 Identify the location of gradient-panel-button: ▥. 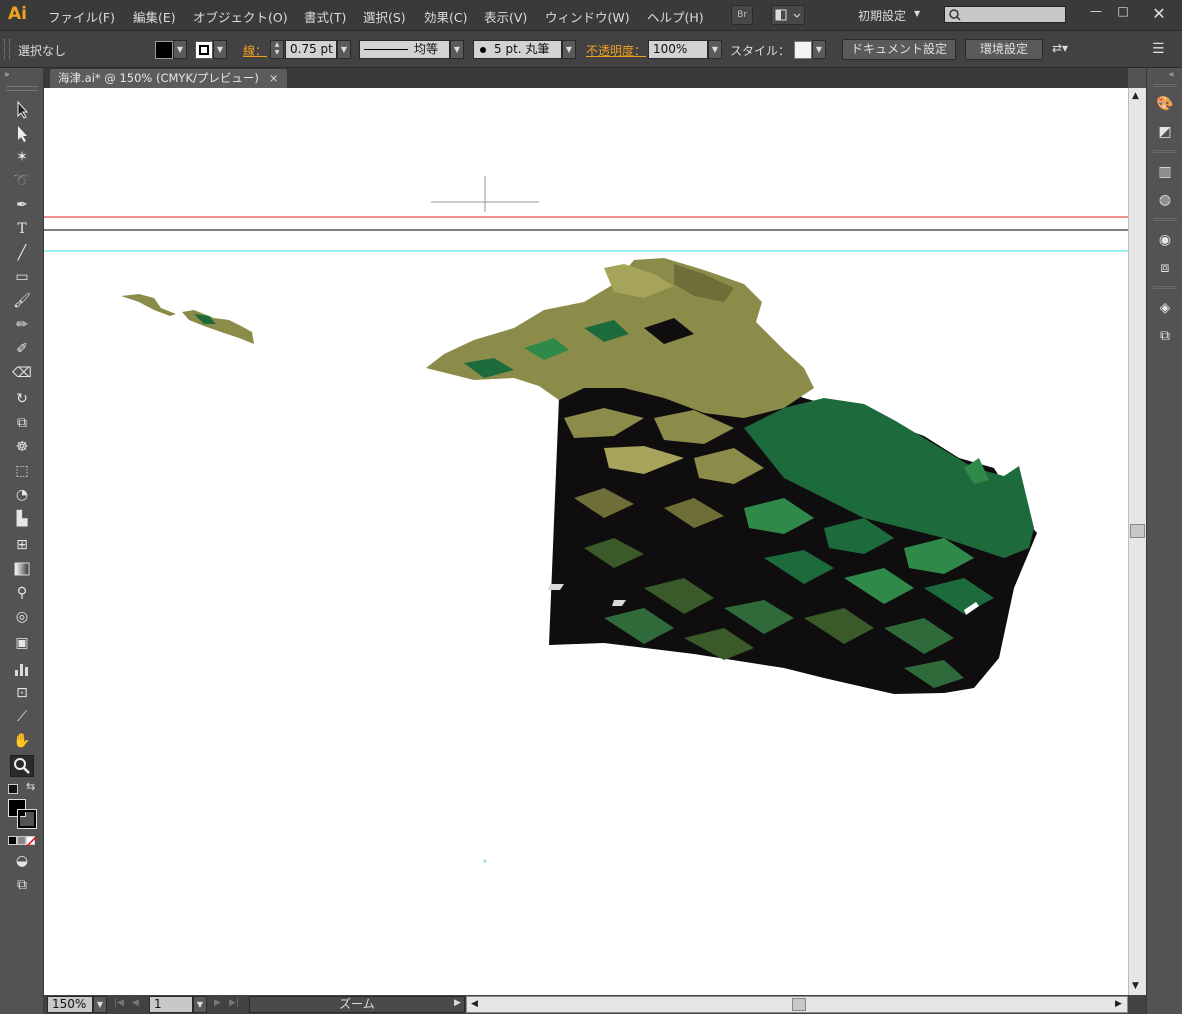
(1165, 172).